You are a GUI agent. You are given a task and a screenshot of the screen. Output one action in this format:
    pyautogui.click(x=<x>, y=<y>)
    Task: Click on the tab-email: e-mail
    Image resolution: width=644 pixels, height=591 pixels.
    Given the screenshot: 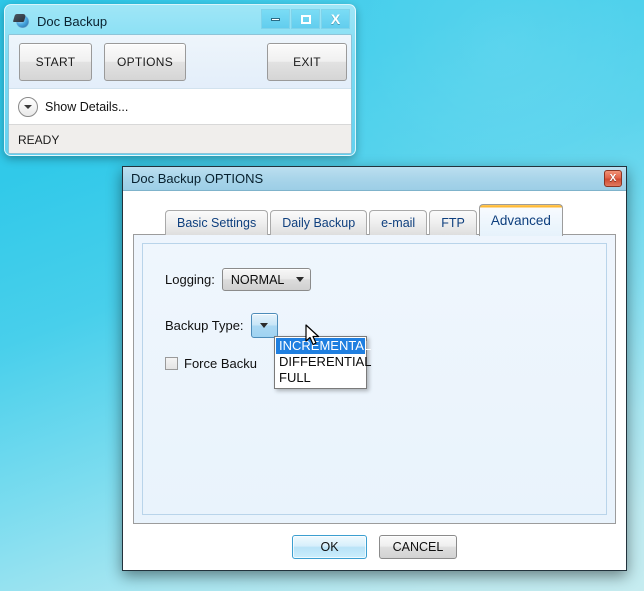 What is the action you would take?
    pyautogui.click(x=398, y=222)
    